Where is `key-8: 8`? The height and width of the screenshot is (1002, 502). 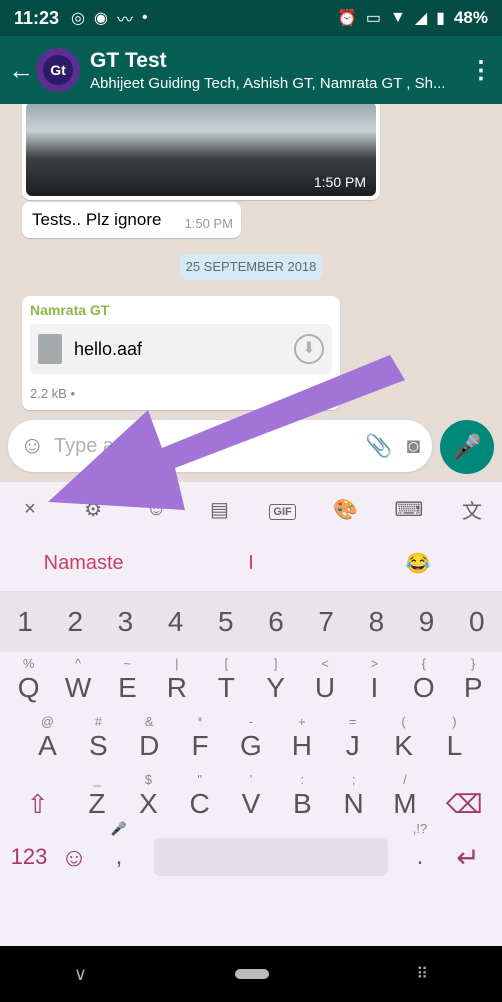 key-8: 8 is located at coordinates (377, 622).